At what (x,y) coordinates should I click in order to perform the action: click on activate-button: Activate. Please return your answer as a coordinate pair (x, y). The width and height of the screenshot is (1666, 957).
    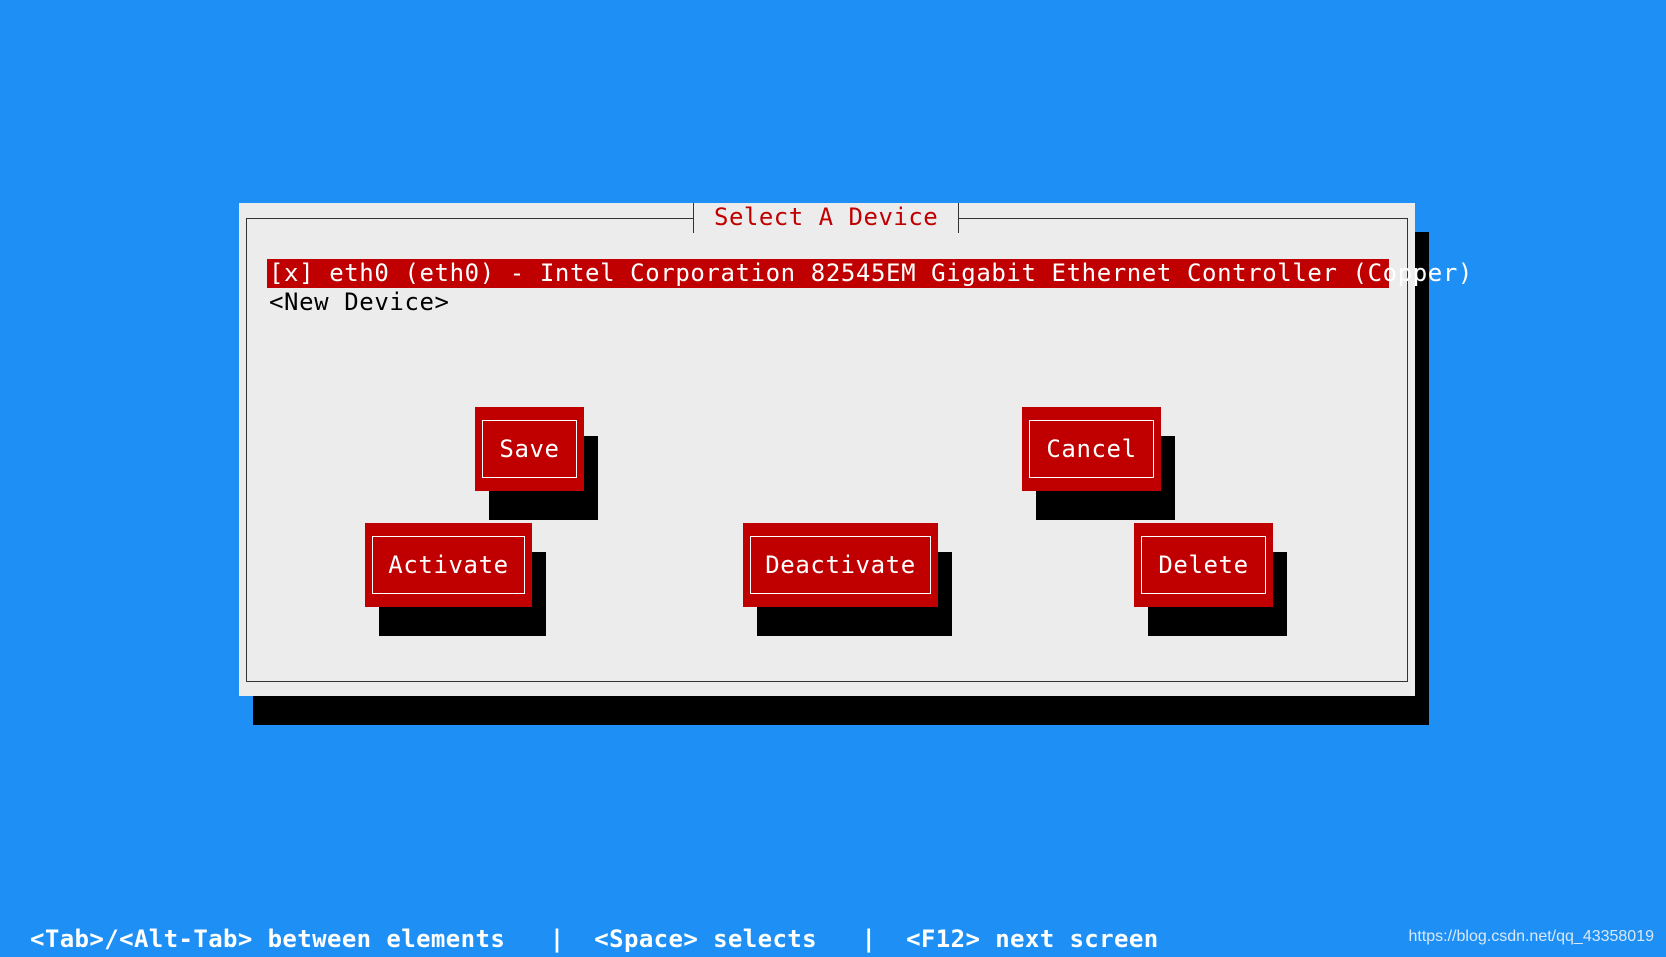
    Looking at the image, I should click on (448, 565).